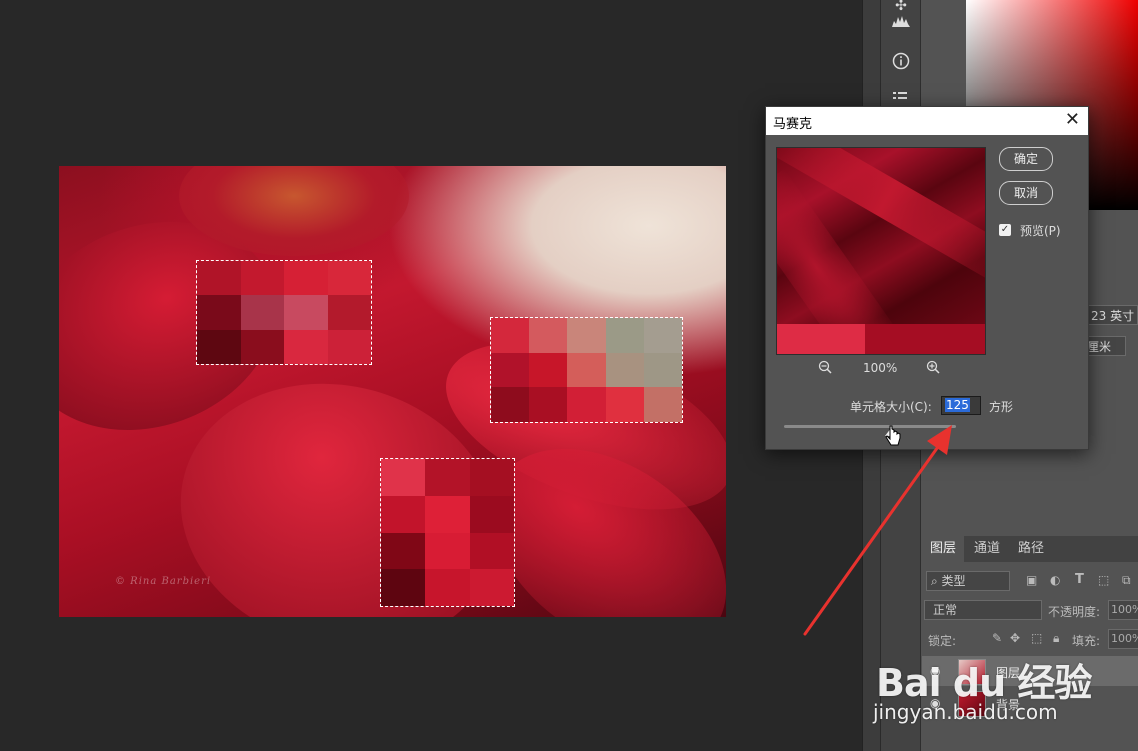 Image resolution: width=1138 pixels, height=751 pixels. I want to click on cell-size-unit: 方形, so click(1001, 407).